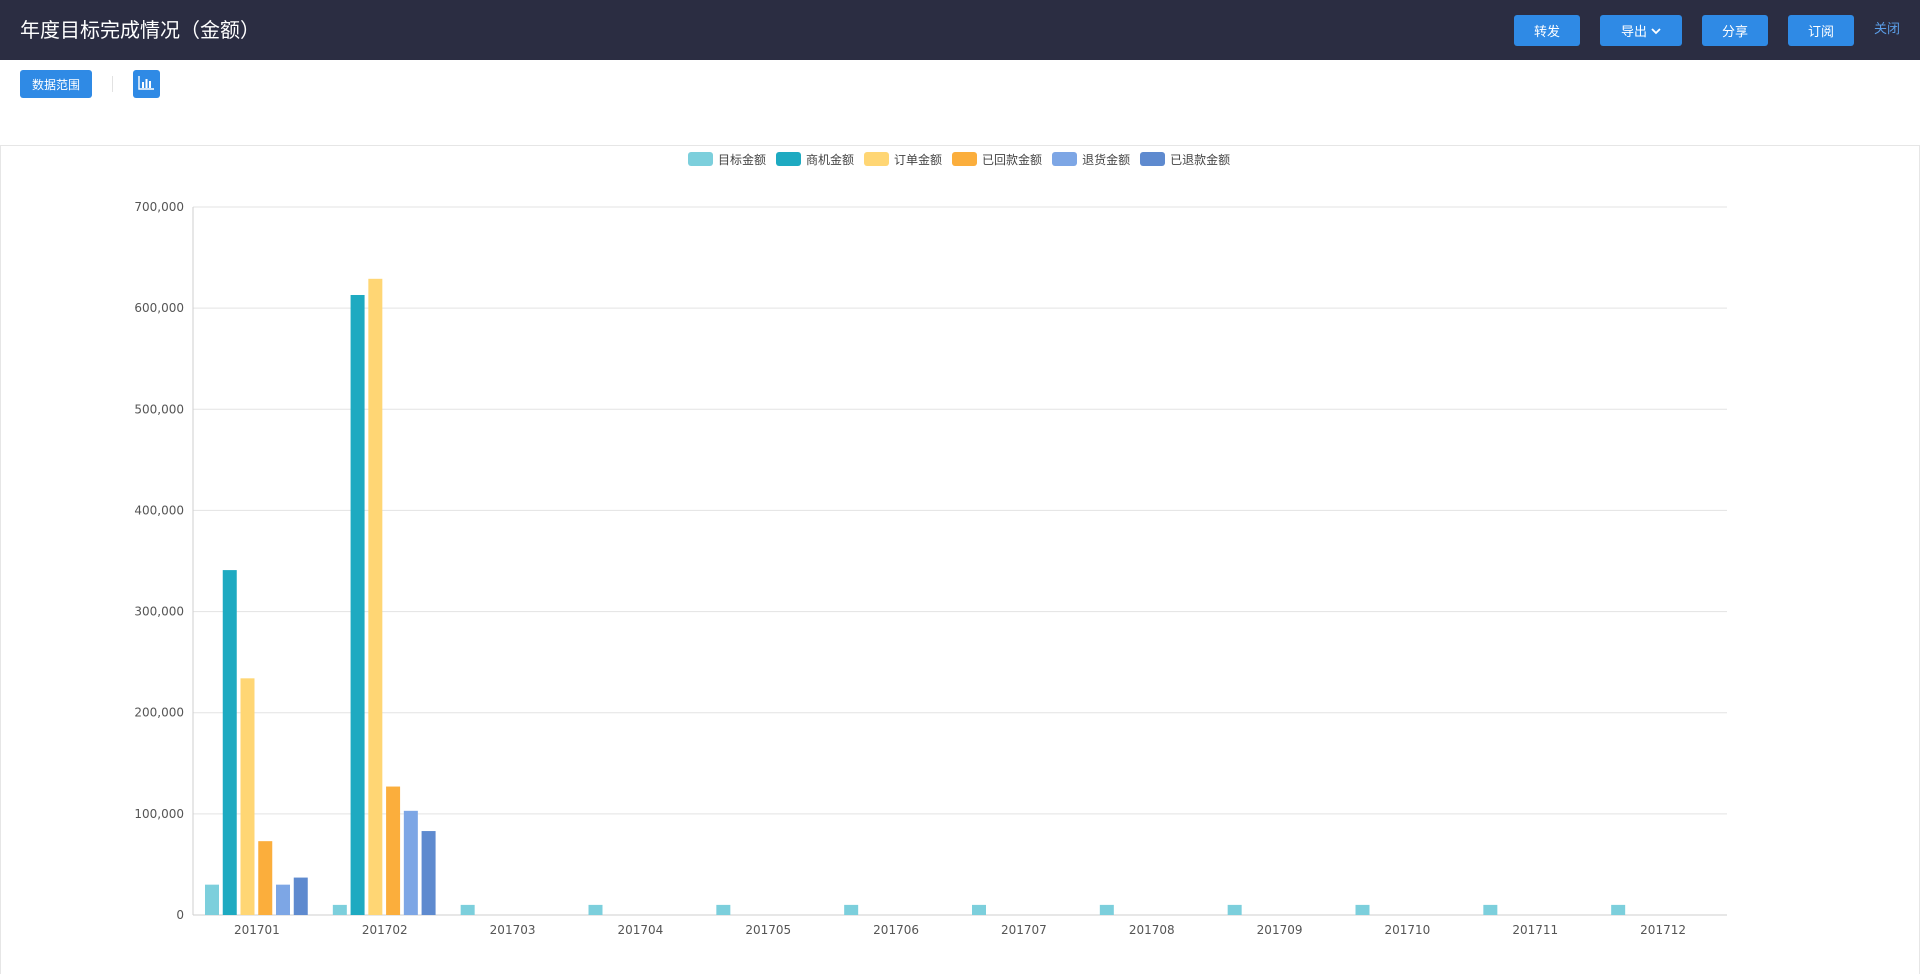 This screenshot has height=974, width=1920. What do you see at coordinates (513, 930) in the screenshot?
I see `x-tick-label: 201703` at bounding box center [513, 930].